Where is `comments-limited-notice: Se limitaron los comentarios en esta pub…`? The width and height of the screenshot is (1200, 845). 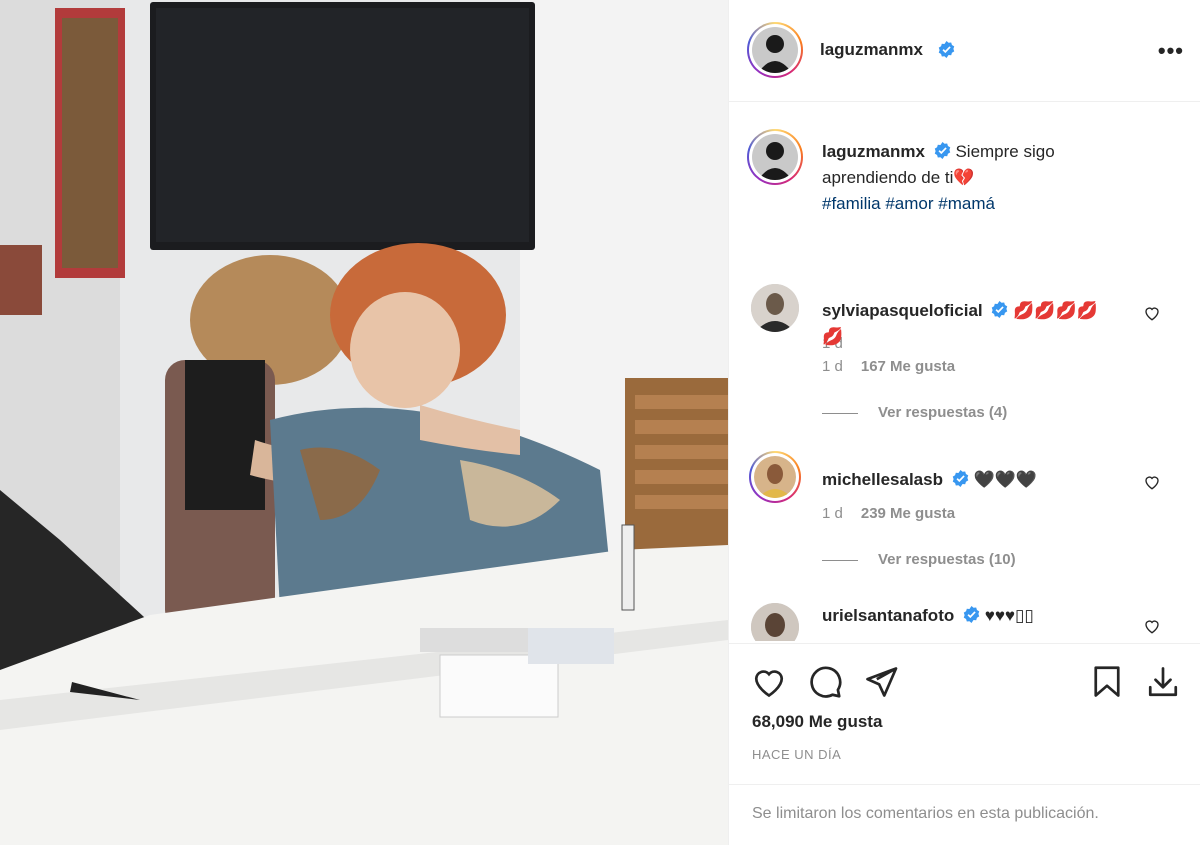
comments-limited-notice: Se limitaron los comentarios en esta pub… is located at coordinates (964, 814).